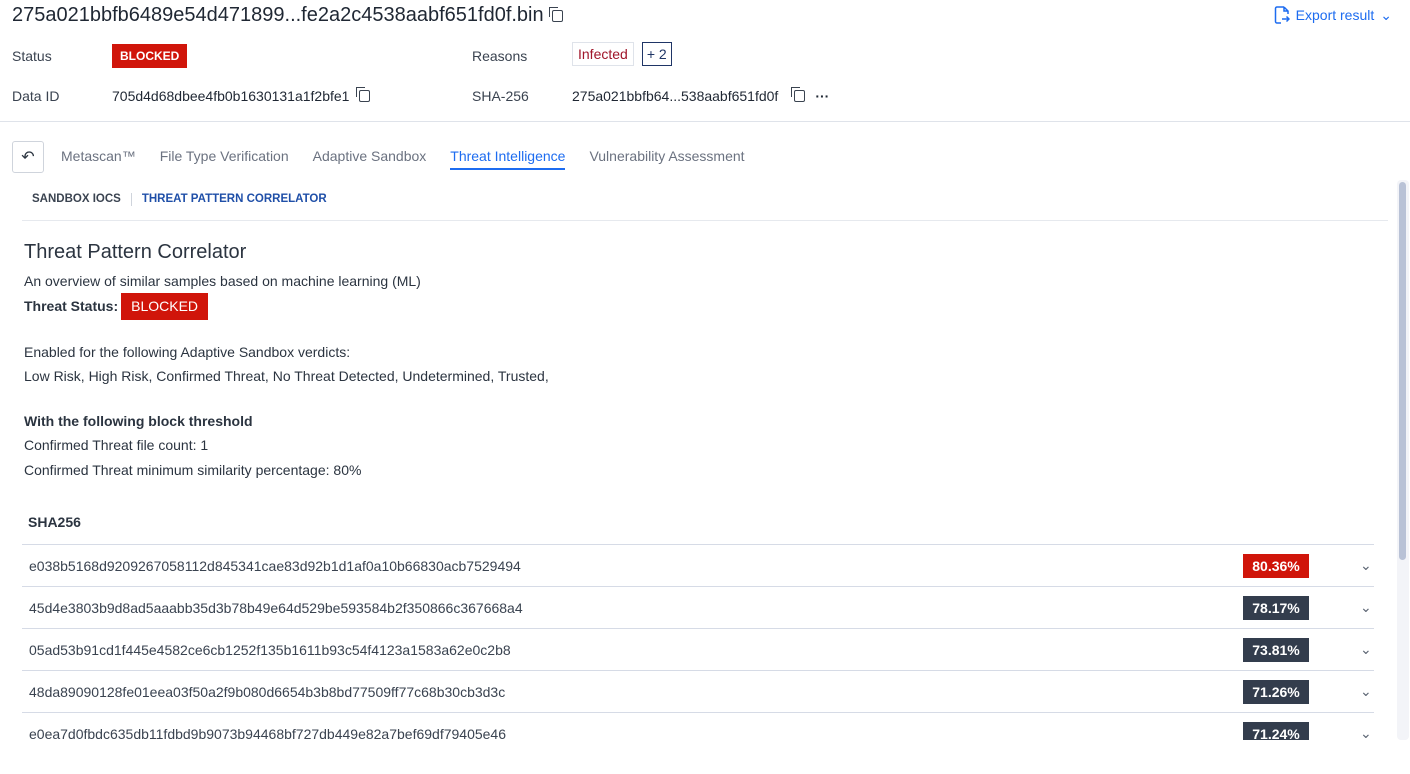  What do you see at coordinates (1402, 371) in the screenshot?
I see `scrollbar-thumb` at bounding box center [1402, 371].